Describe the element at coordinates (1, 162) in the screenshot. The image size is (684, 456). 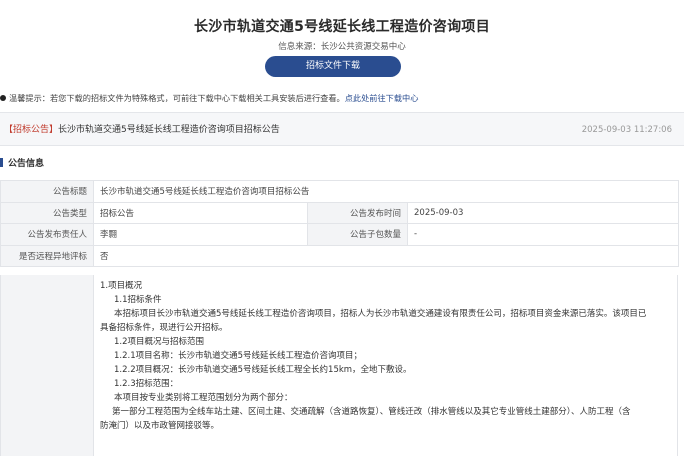
I see `section-marker-icon` at that location.